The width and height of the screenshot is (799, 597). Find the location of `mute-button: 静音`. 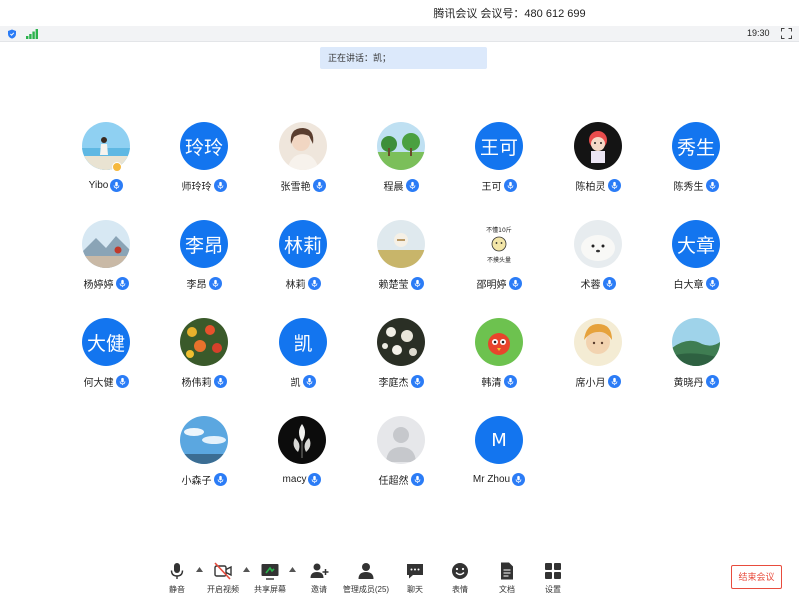

mute-button: 静音 is located at coordinates (177, 579).